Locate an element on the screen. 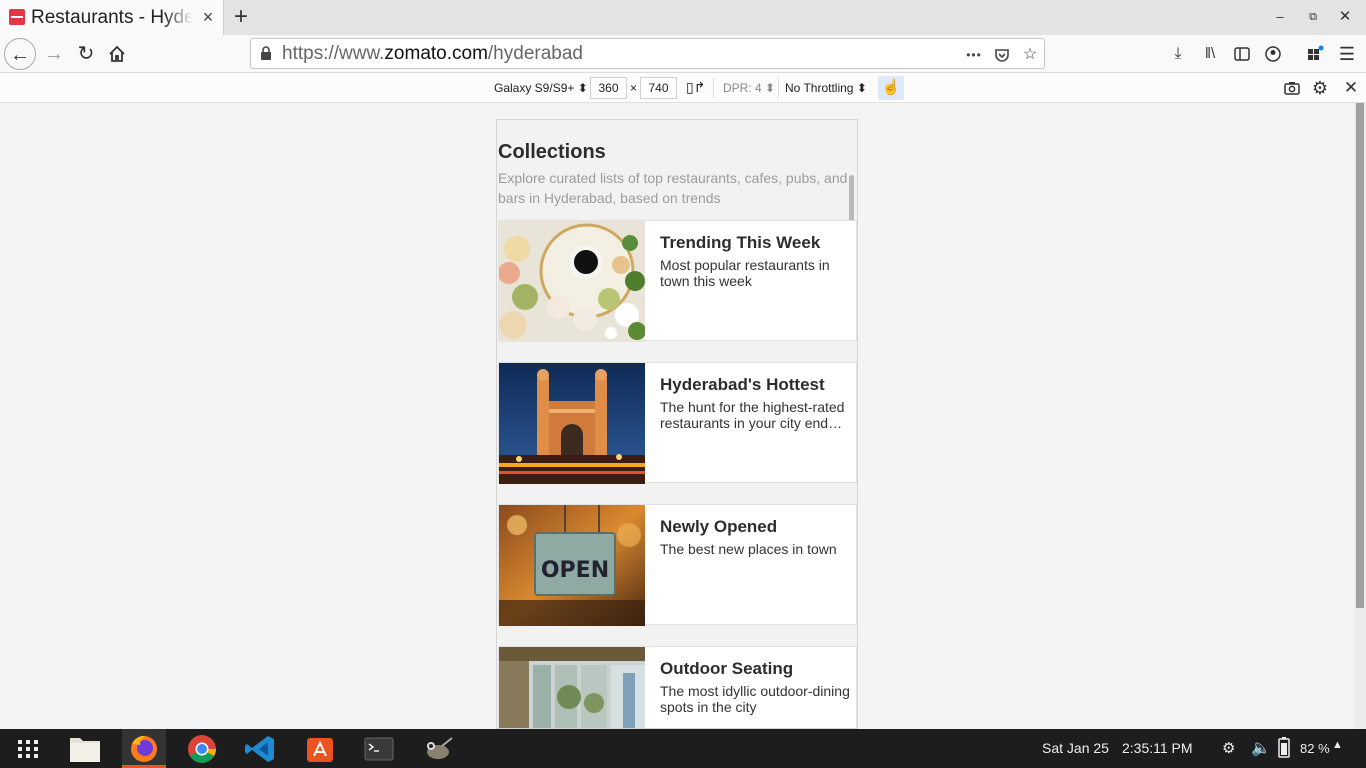 This screenshot has width=1366, height=768. restore-icon: ⧉ is located at coordinates (1313, 17).